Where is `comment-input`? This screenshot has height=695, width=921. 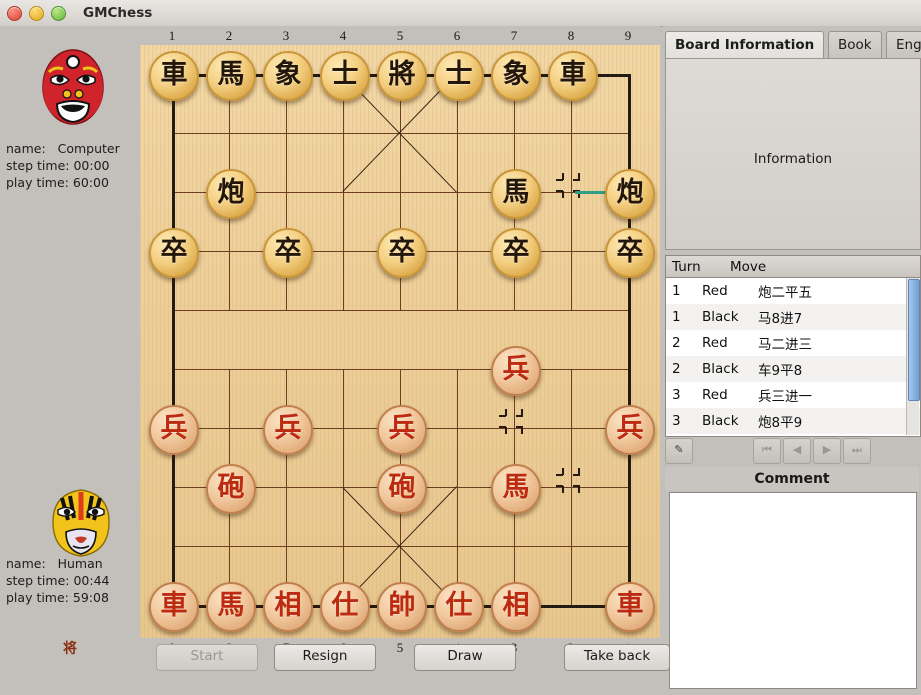
comment-input is located at coordinates (793, 590).